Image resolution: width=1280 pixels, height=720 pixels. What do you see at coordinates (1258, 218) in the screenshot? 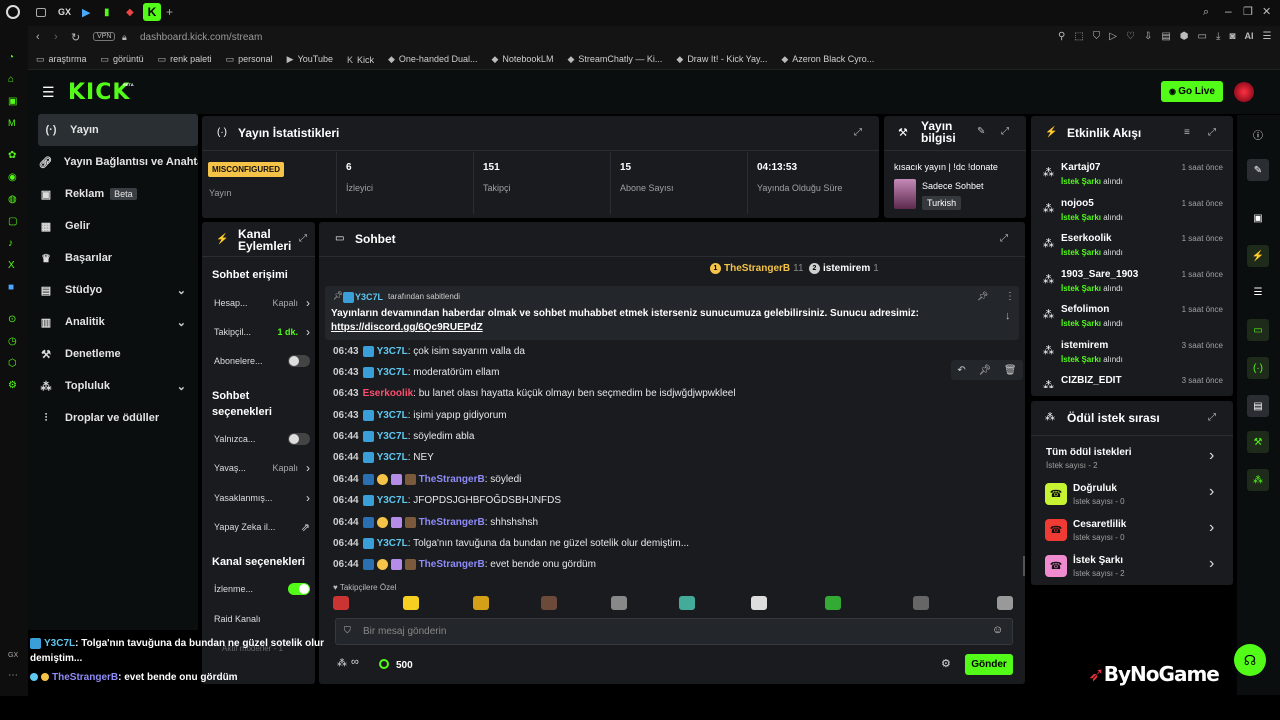
I see `sidebar-panel-icon: ▣` at bounding box center [1258, 218].